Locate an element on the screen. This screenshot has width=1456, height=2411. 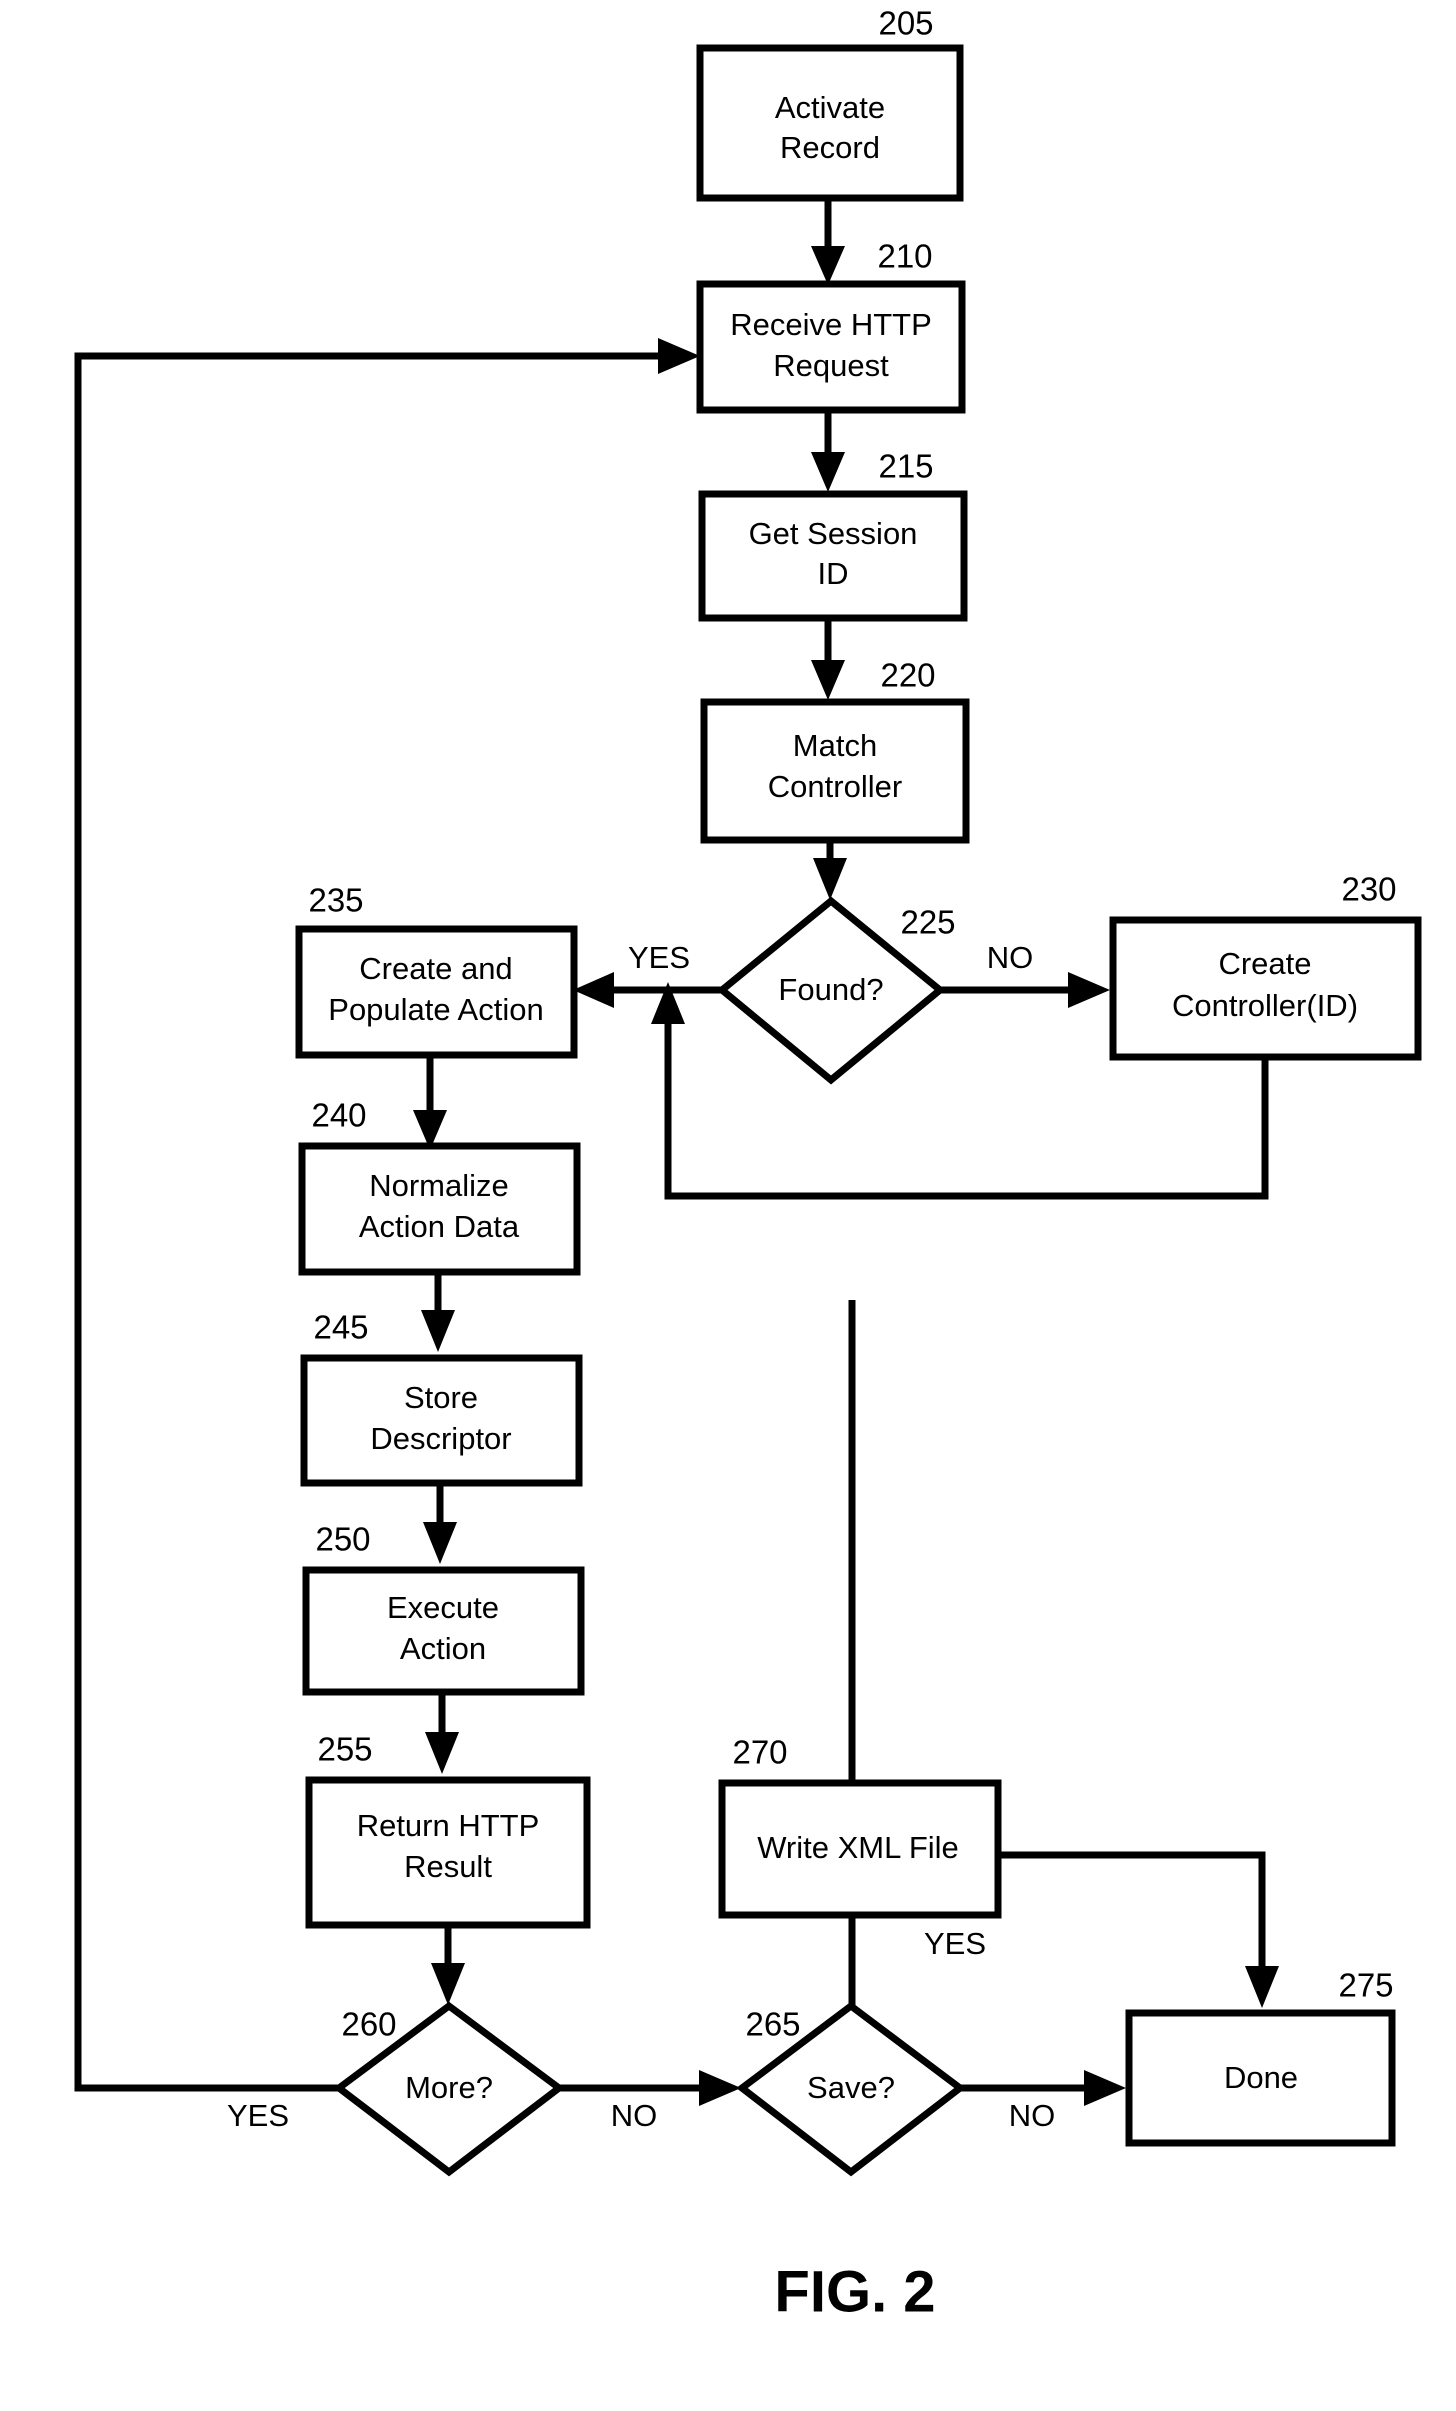
node-done-label: Done is located at coordinates (1261, 2077).